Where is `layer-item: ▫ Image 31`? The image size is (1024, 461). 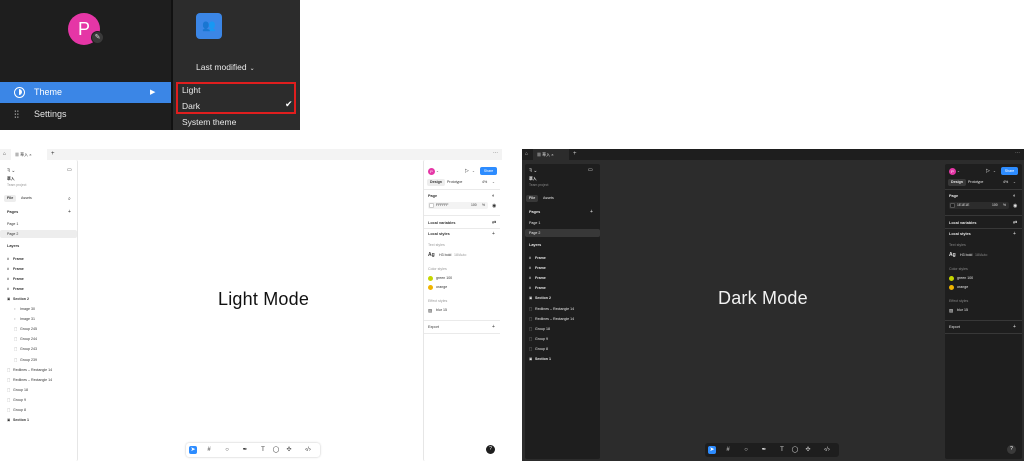 layer-item: ▫ Image 31 is located at coordinates (38, 319).